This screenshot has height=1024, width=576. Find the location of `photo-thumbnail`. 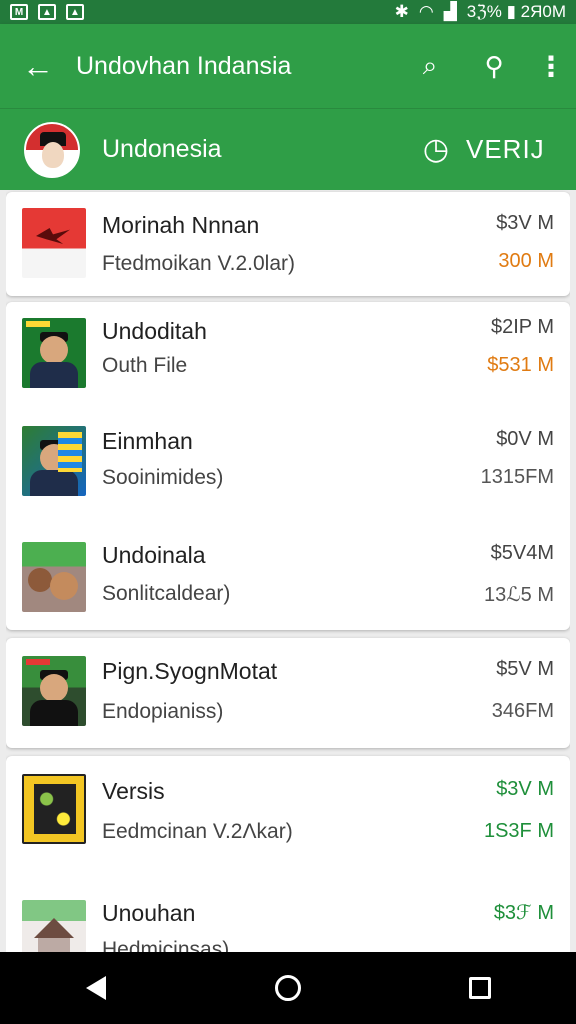

photo-thumbnail is located at coordinates (54, 577).